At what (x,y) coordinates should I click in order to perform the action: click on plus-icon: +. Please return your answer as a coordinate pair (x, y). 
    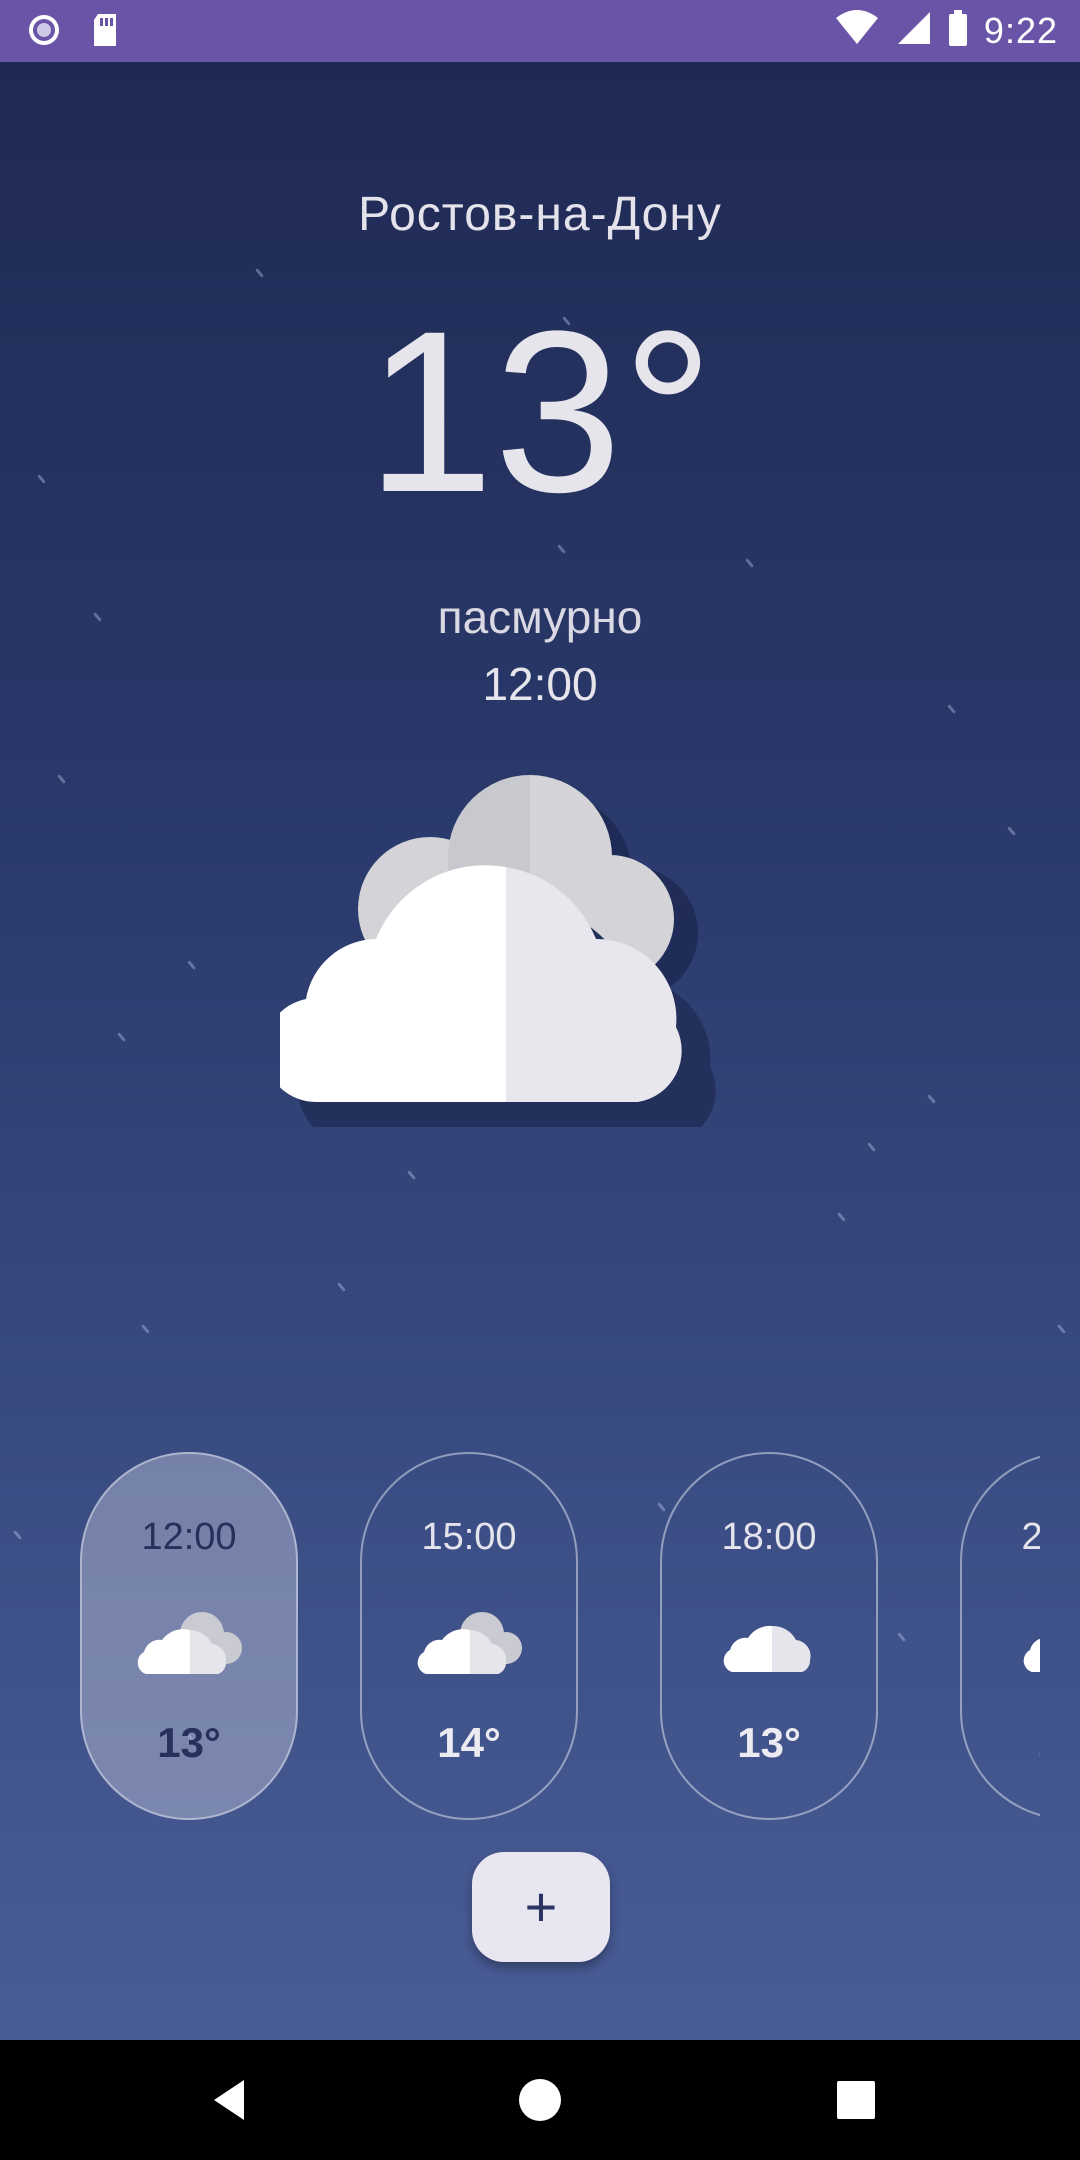
    Looking at the image, I should click on (541, 1906).